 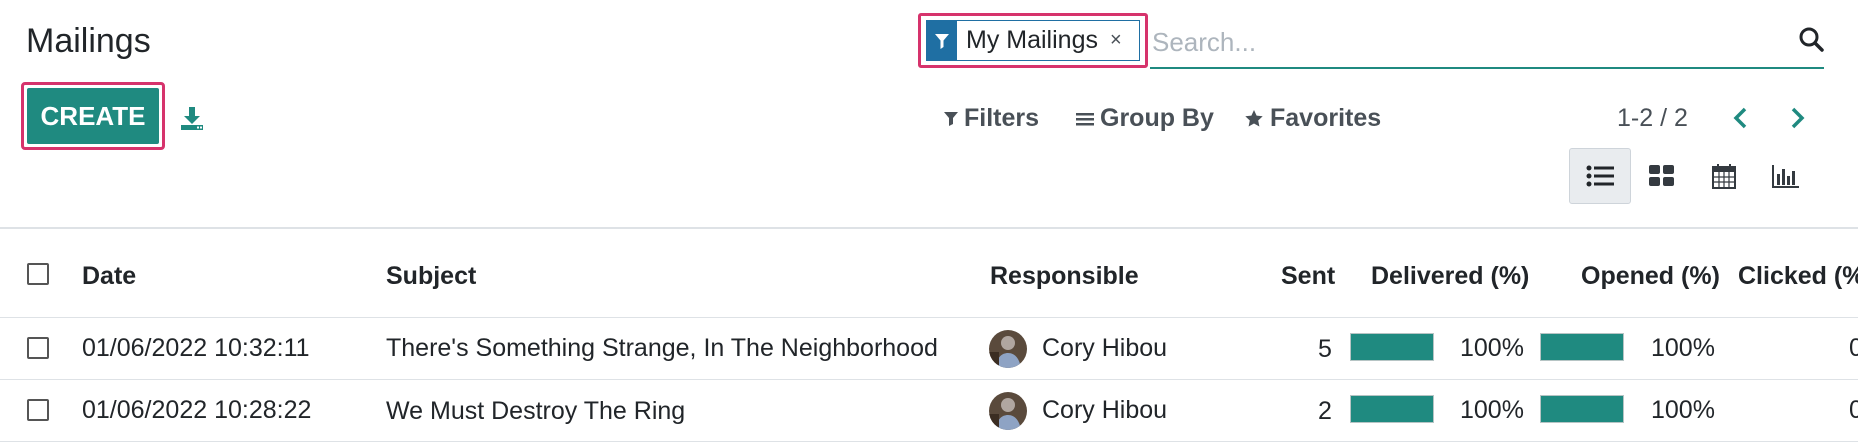 What do you see at coordinates (1798, 276) in the screenshot?
I see `column-header-clicked: Clicked (%` at bounding box center [1798, 276].